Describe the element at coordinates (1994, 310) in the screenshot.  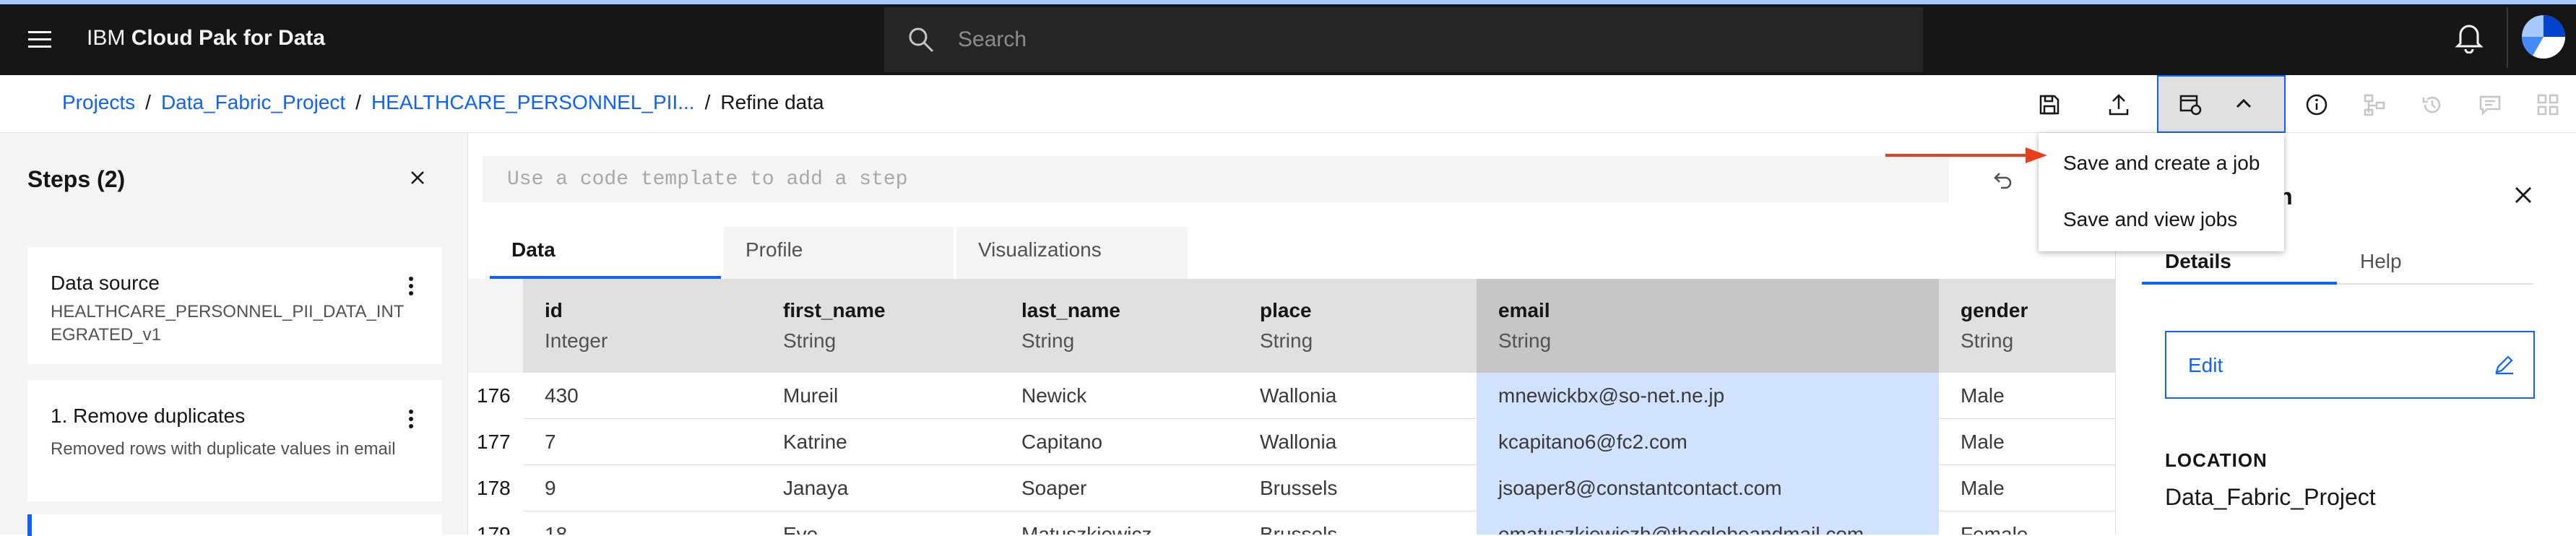
I see `column-name: gender` at that location.